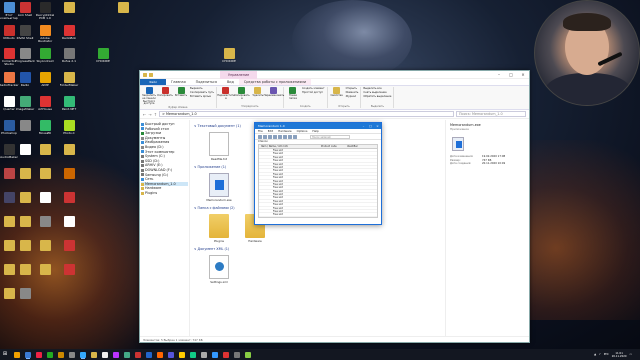  Describe the element at coordinates (219, 269) in the screenshot. I see `file-item: Settings.xml` at that location.